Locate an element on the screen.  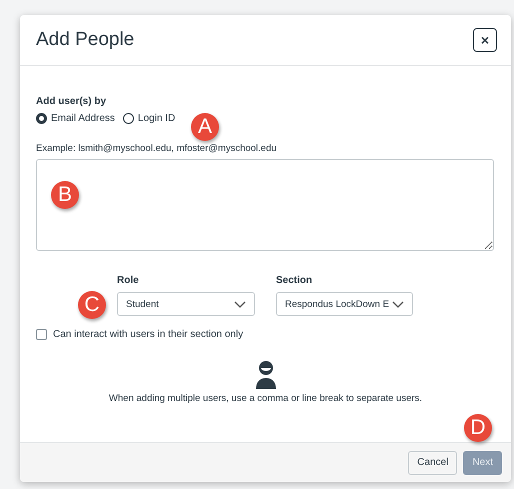
role-label: Role is located at coordinates (128, 280).